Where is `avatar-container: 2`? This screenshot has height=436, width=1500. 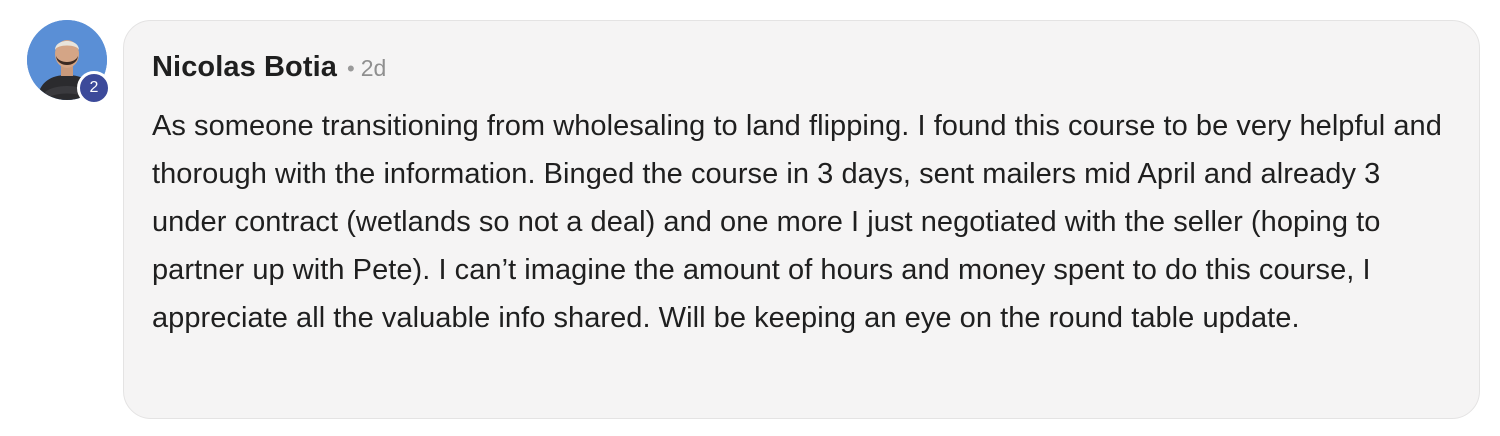 avatar-container: 2 is located at coordinates (69, 62).